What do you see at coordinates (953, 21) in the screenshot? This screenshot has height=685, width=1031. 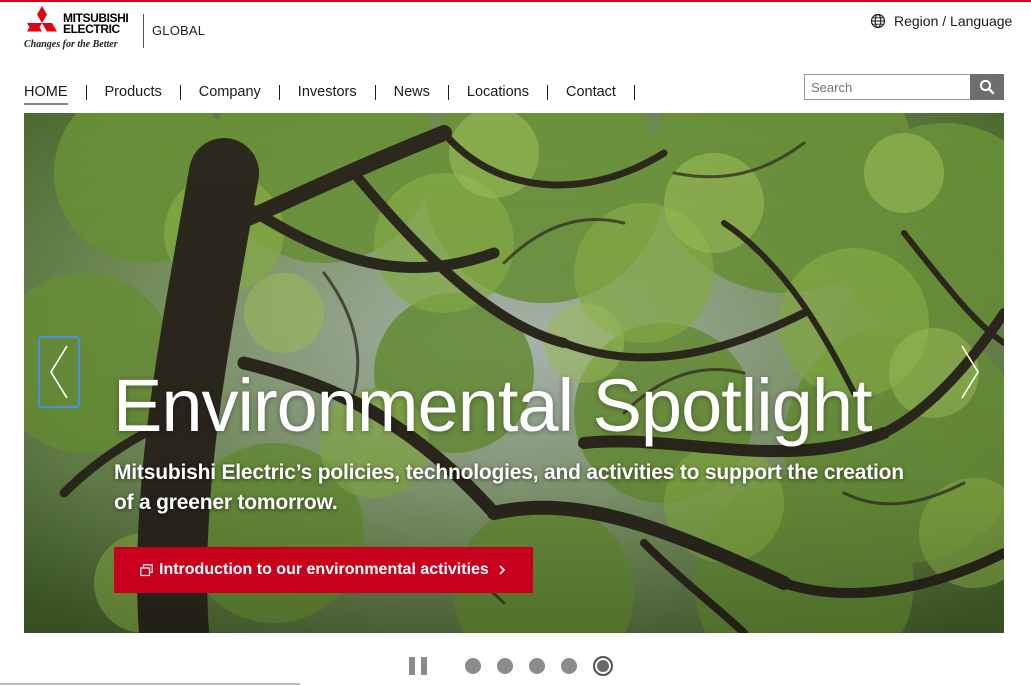 I see `region-language-label: Region / Language` at bounding box center [953, 21].